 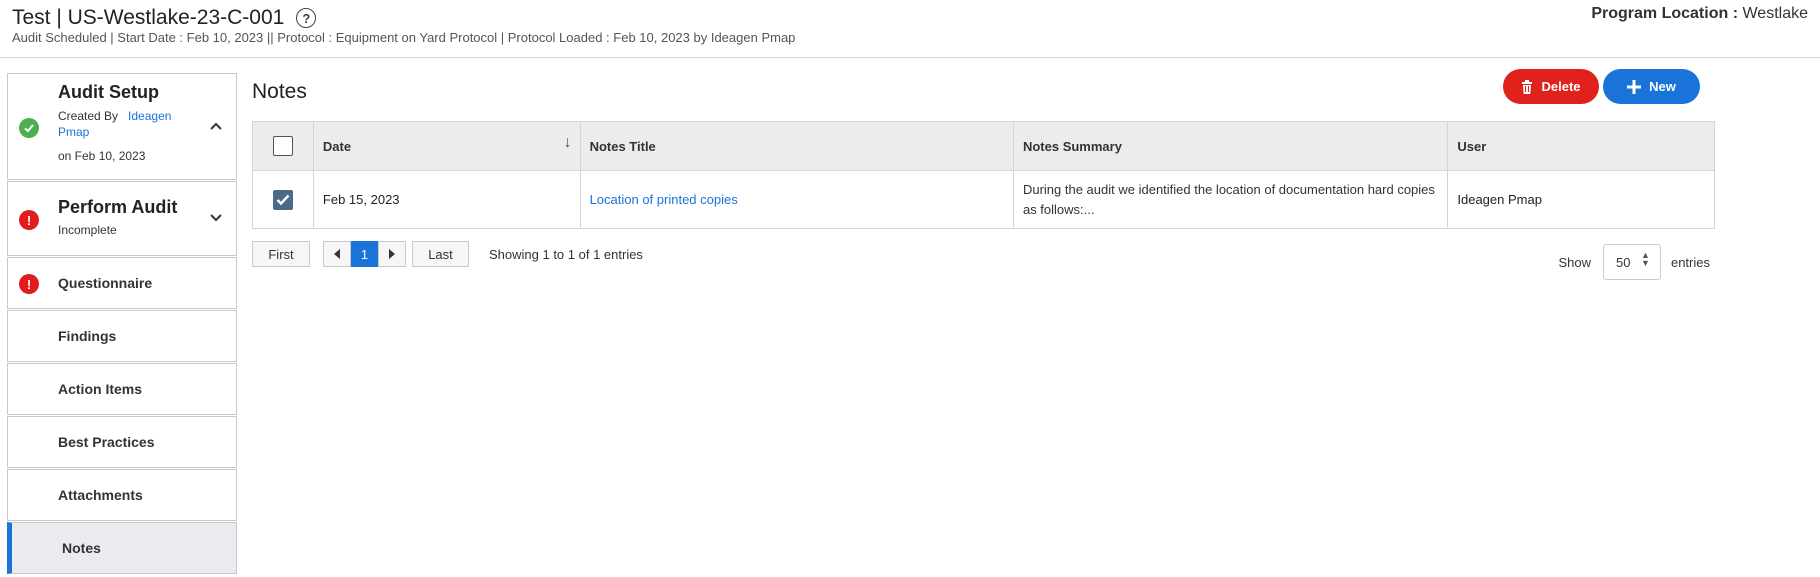 I want to click on sidebar-item-attachments: Attachments, so click(x=122, y=495).